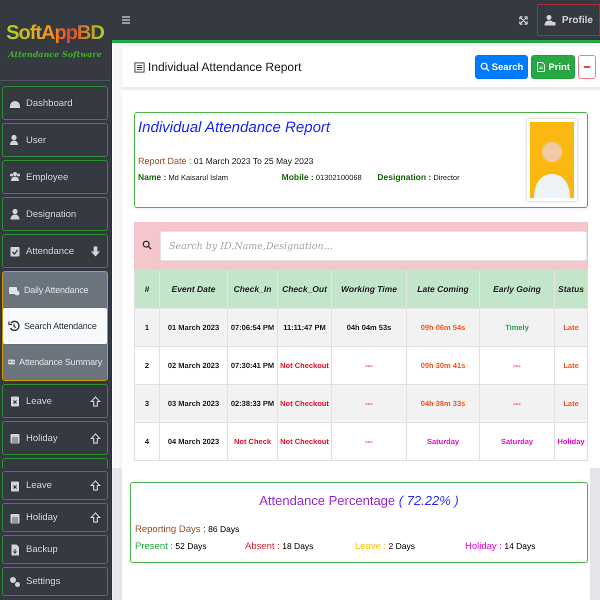 This screenshot has height=600, width=600. I want to click on summary-title: Attendance Percentage ( 72.22% ), so click(359, 500).